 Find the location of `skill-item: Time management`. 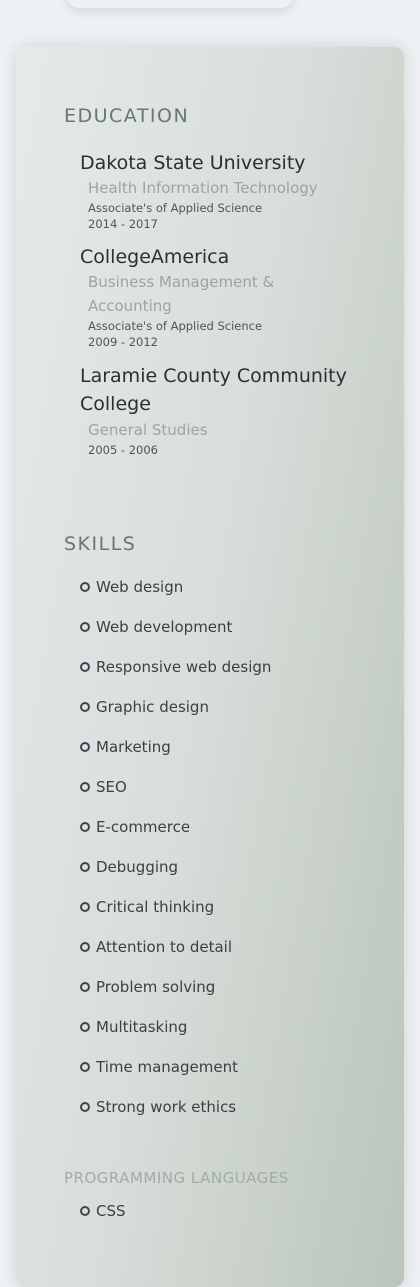

skill-item: Time management is located at coordinates (230, 1067).